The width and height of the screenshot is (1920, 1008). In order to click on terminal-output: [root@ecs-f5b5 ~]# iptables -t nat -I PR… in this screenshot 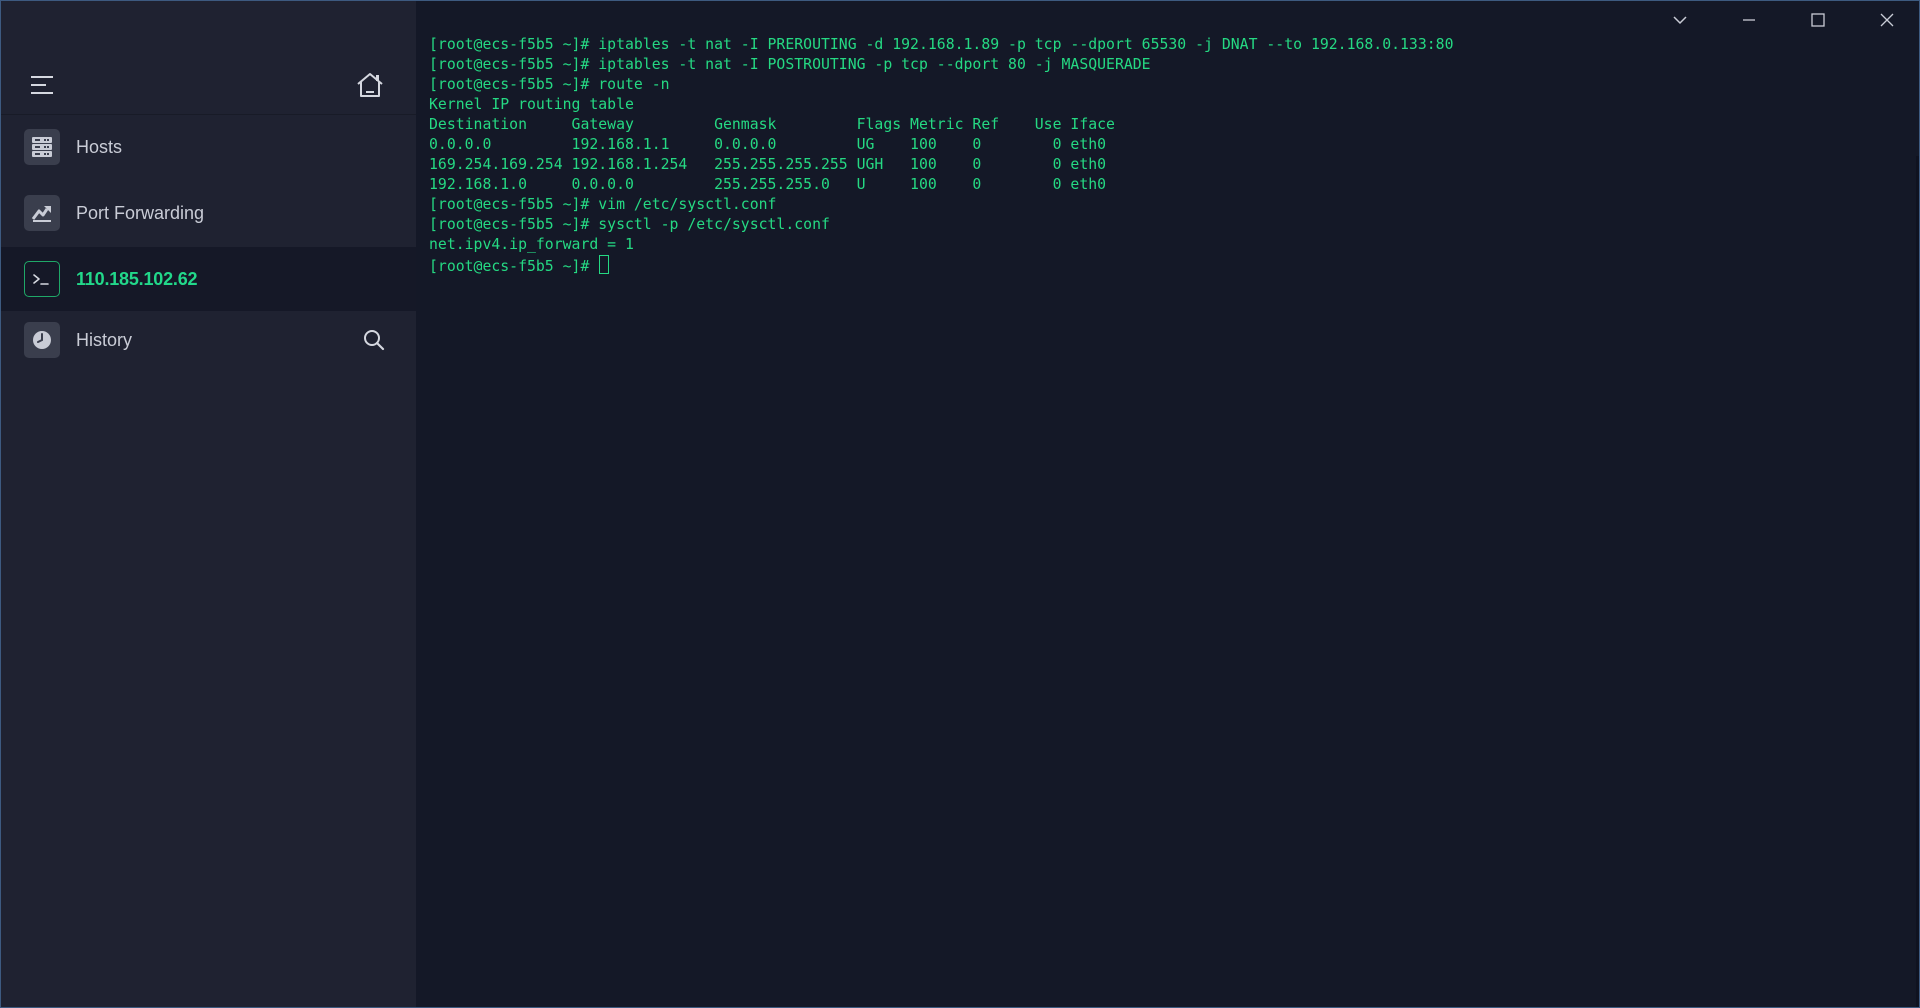, I will do `click(941, 155)`.